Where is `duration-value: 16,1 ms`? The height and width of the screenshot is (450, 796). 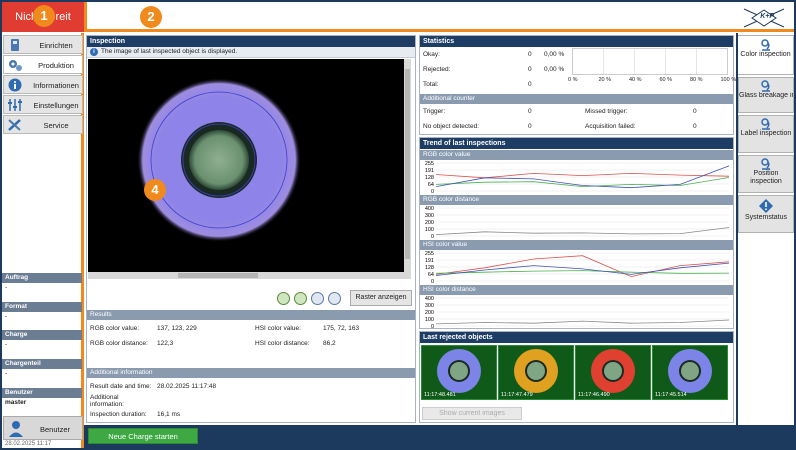 duration-value: 16,1 ms is located at coordinates (169, 414).